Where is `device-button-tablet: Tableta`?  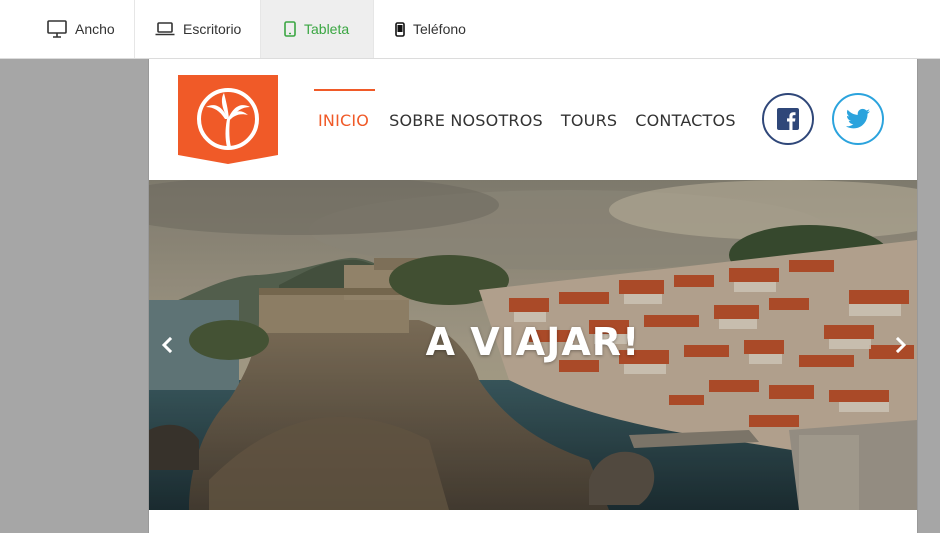 device-button-tablet: Tableta is located at coordinates (317, 29).